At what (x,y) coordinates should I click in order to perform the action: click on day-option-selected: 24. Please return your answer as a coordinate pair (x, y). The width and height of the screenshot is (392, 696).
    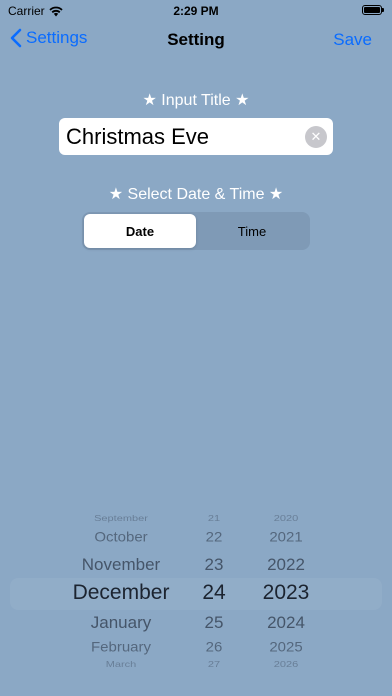
    Looking at the image, I should click on (214, 593).